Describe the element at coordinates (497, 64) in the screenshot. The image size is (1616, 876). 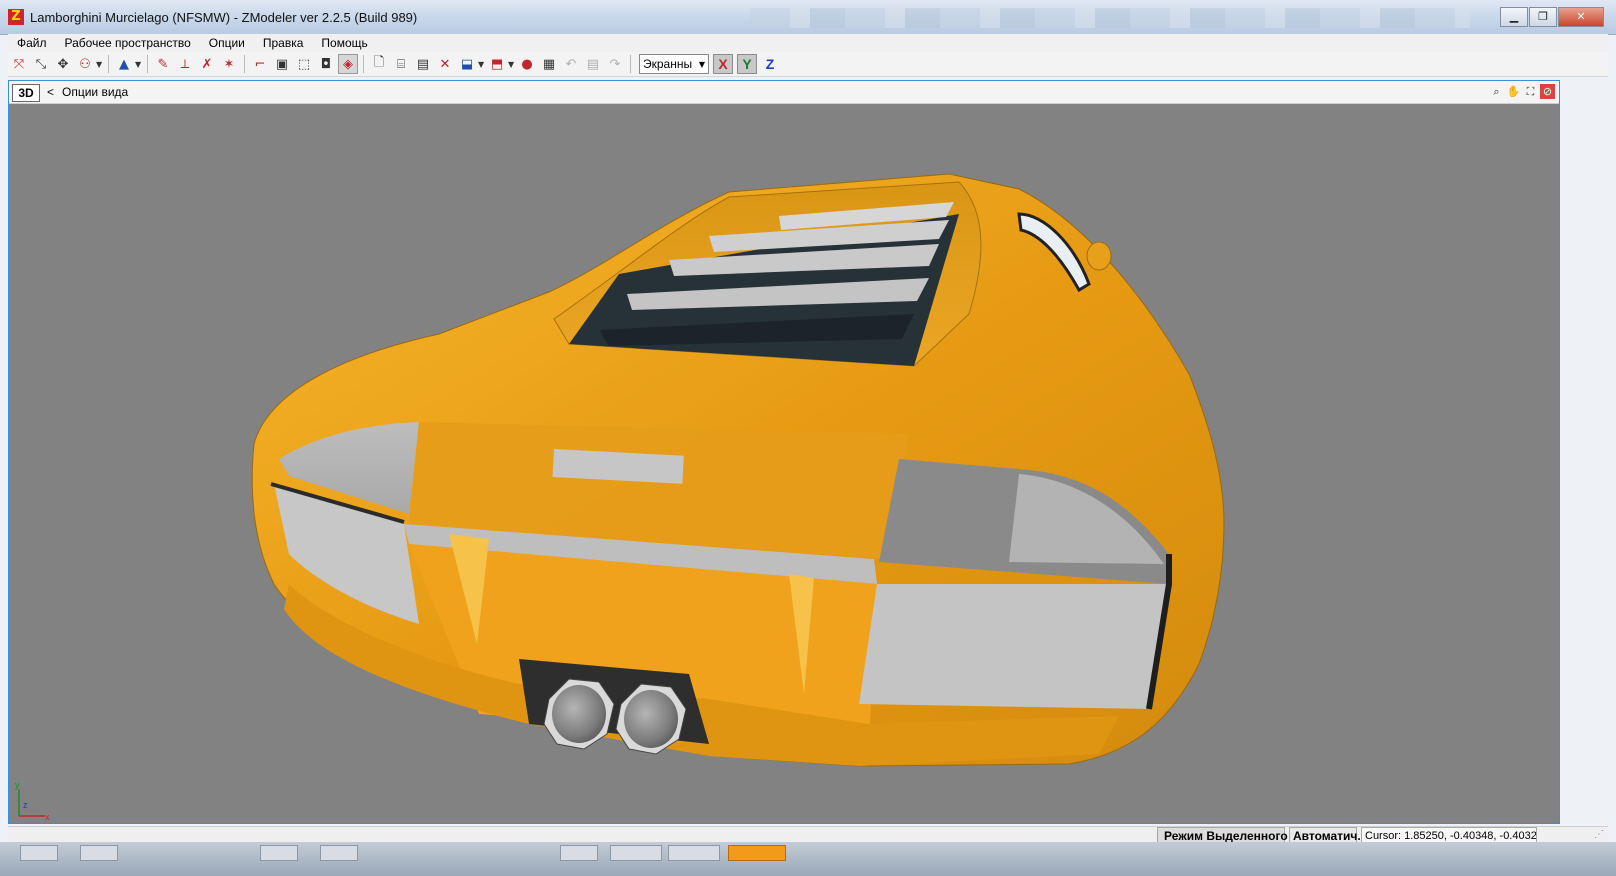
I see `export-icon: ⬒` at that location.